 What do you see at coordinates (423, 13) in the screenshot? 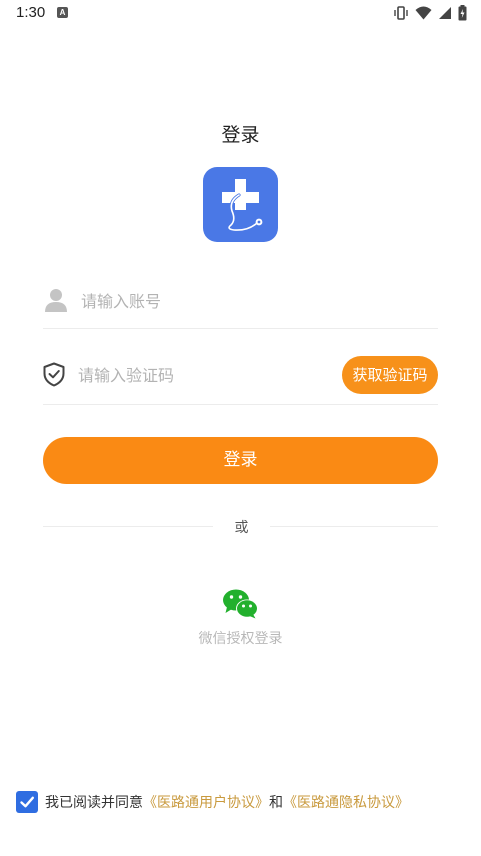
I see `wifi-icon` at bounding box center [423, 13].